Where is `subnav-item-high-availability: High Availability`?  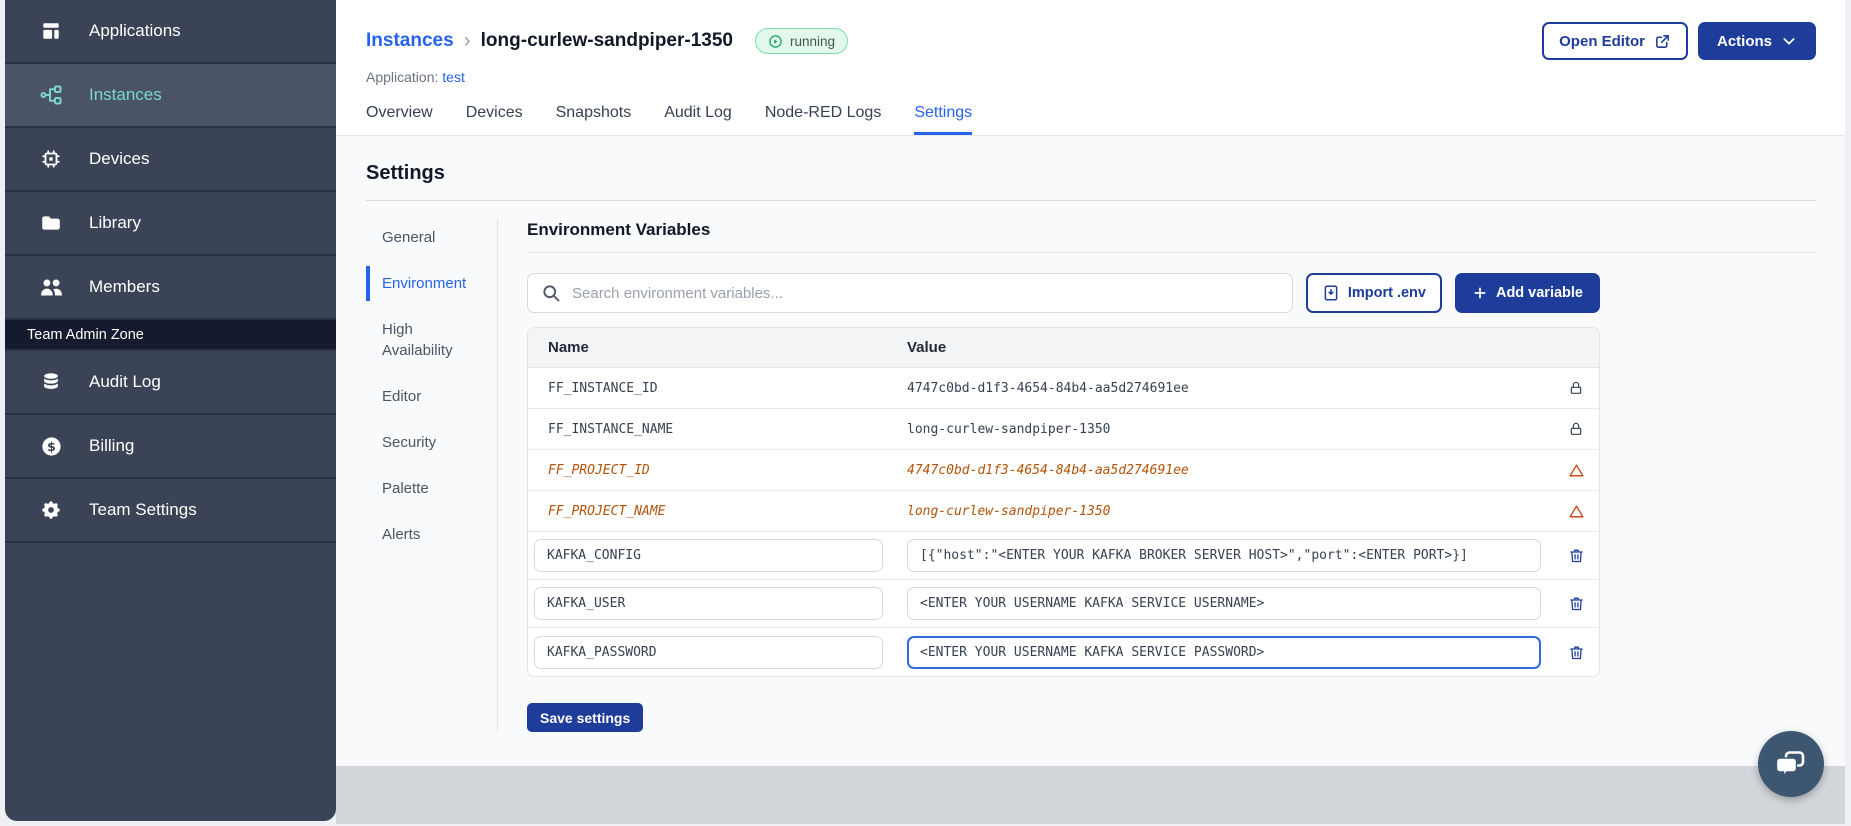 subnav-item-high-availability: High Availability is located at coordinates (418, 340).